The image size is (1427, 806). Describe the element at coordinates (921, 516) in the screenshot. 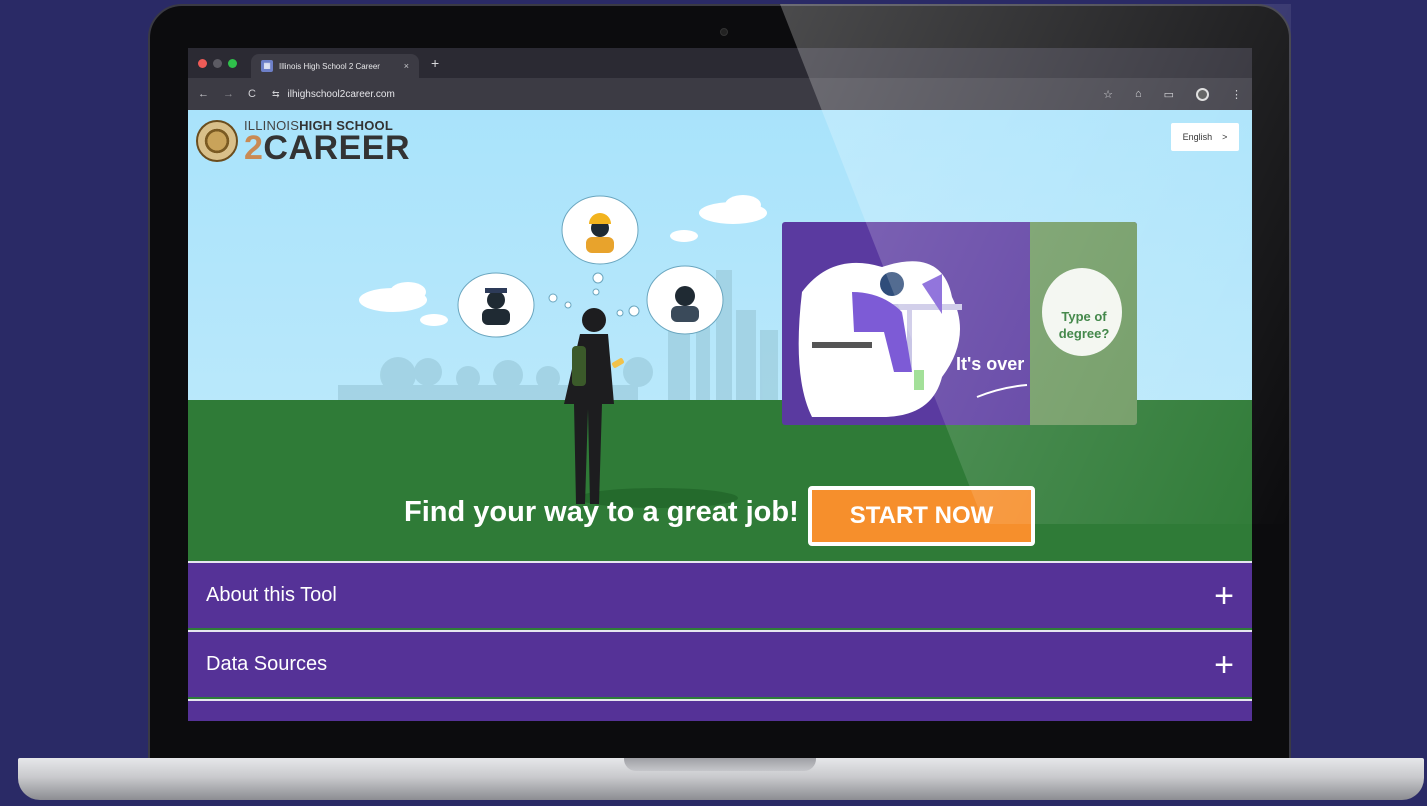

I see `start-now-button: START NOW` at that location.